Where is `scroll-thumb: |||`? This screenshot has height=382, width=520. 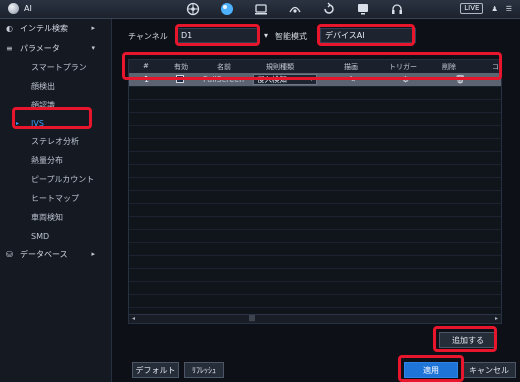 scroll-thumb: ||| is located at coordinates (253, 319).